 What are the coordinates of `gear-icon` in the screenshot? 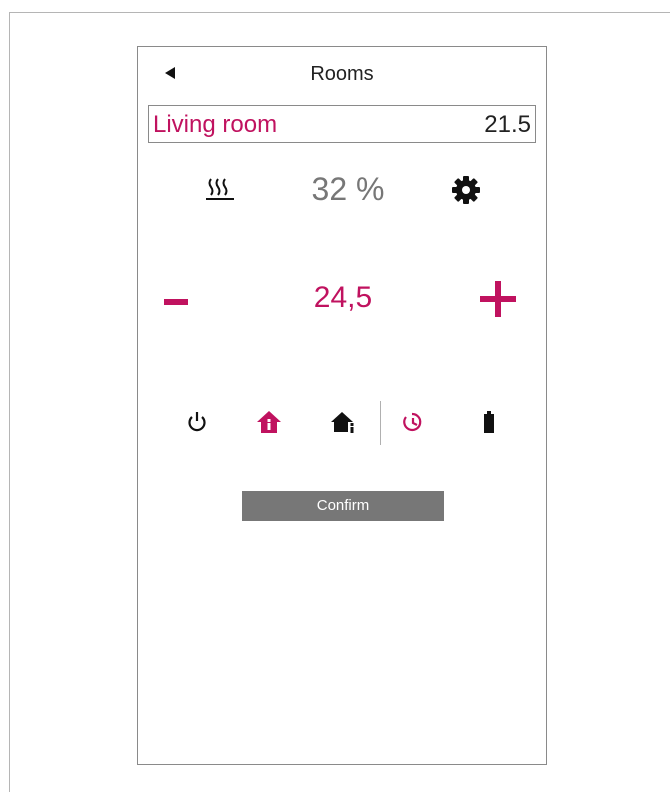 It's located at (466, 190).